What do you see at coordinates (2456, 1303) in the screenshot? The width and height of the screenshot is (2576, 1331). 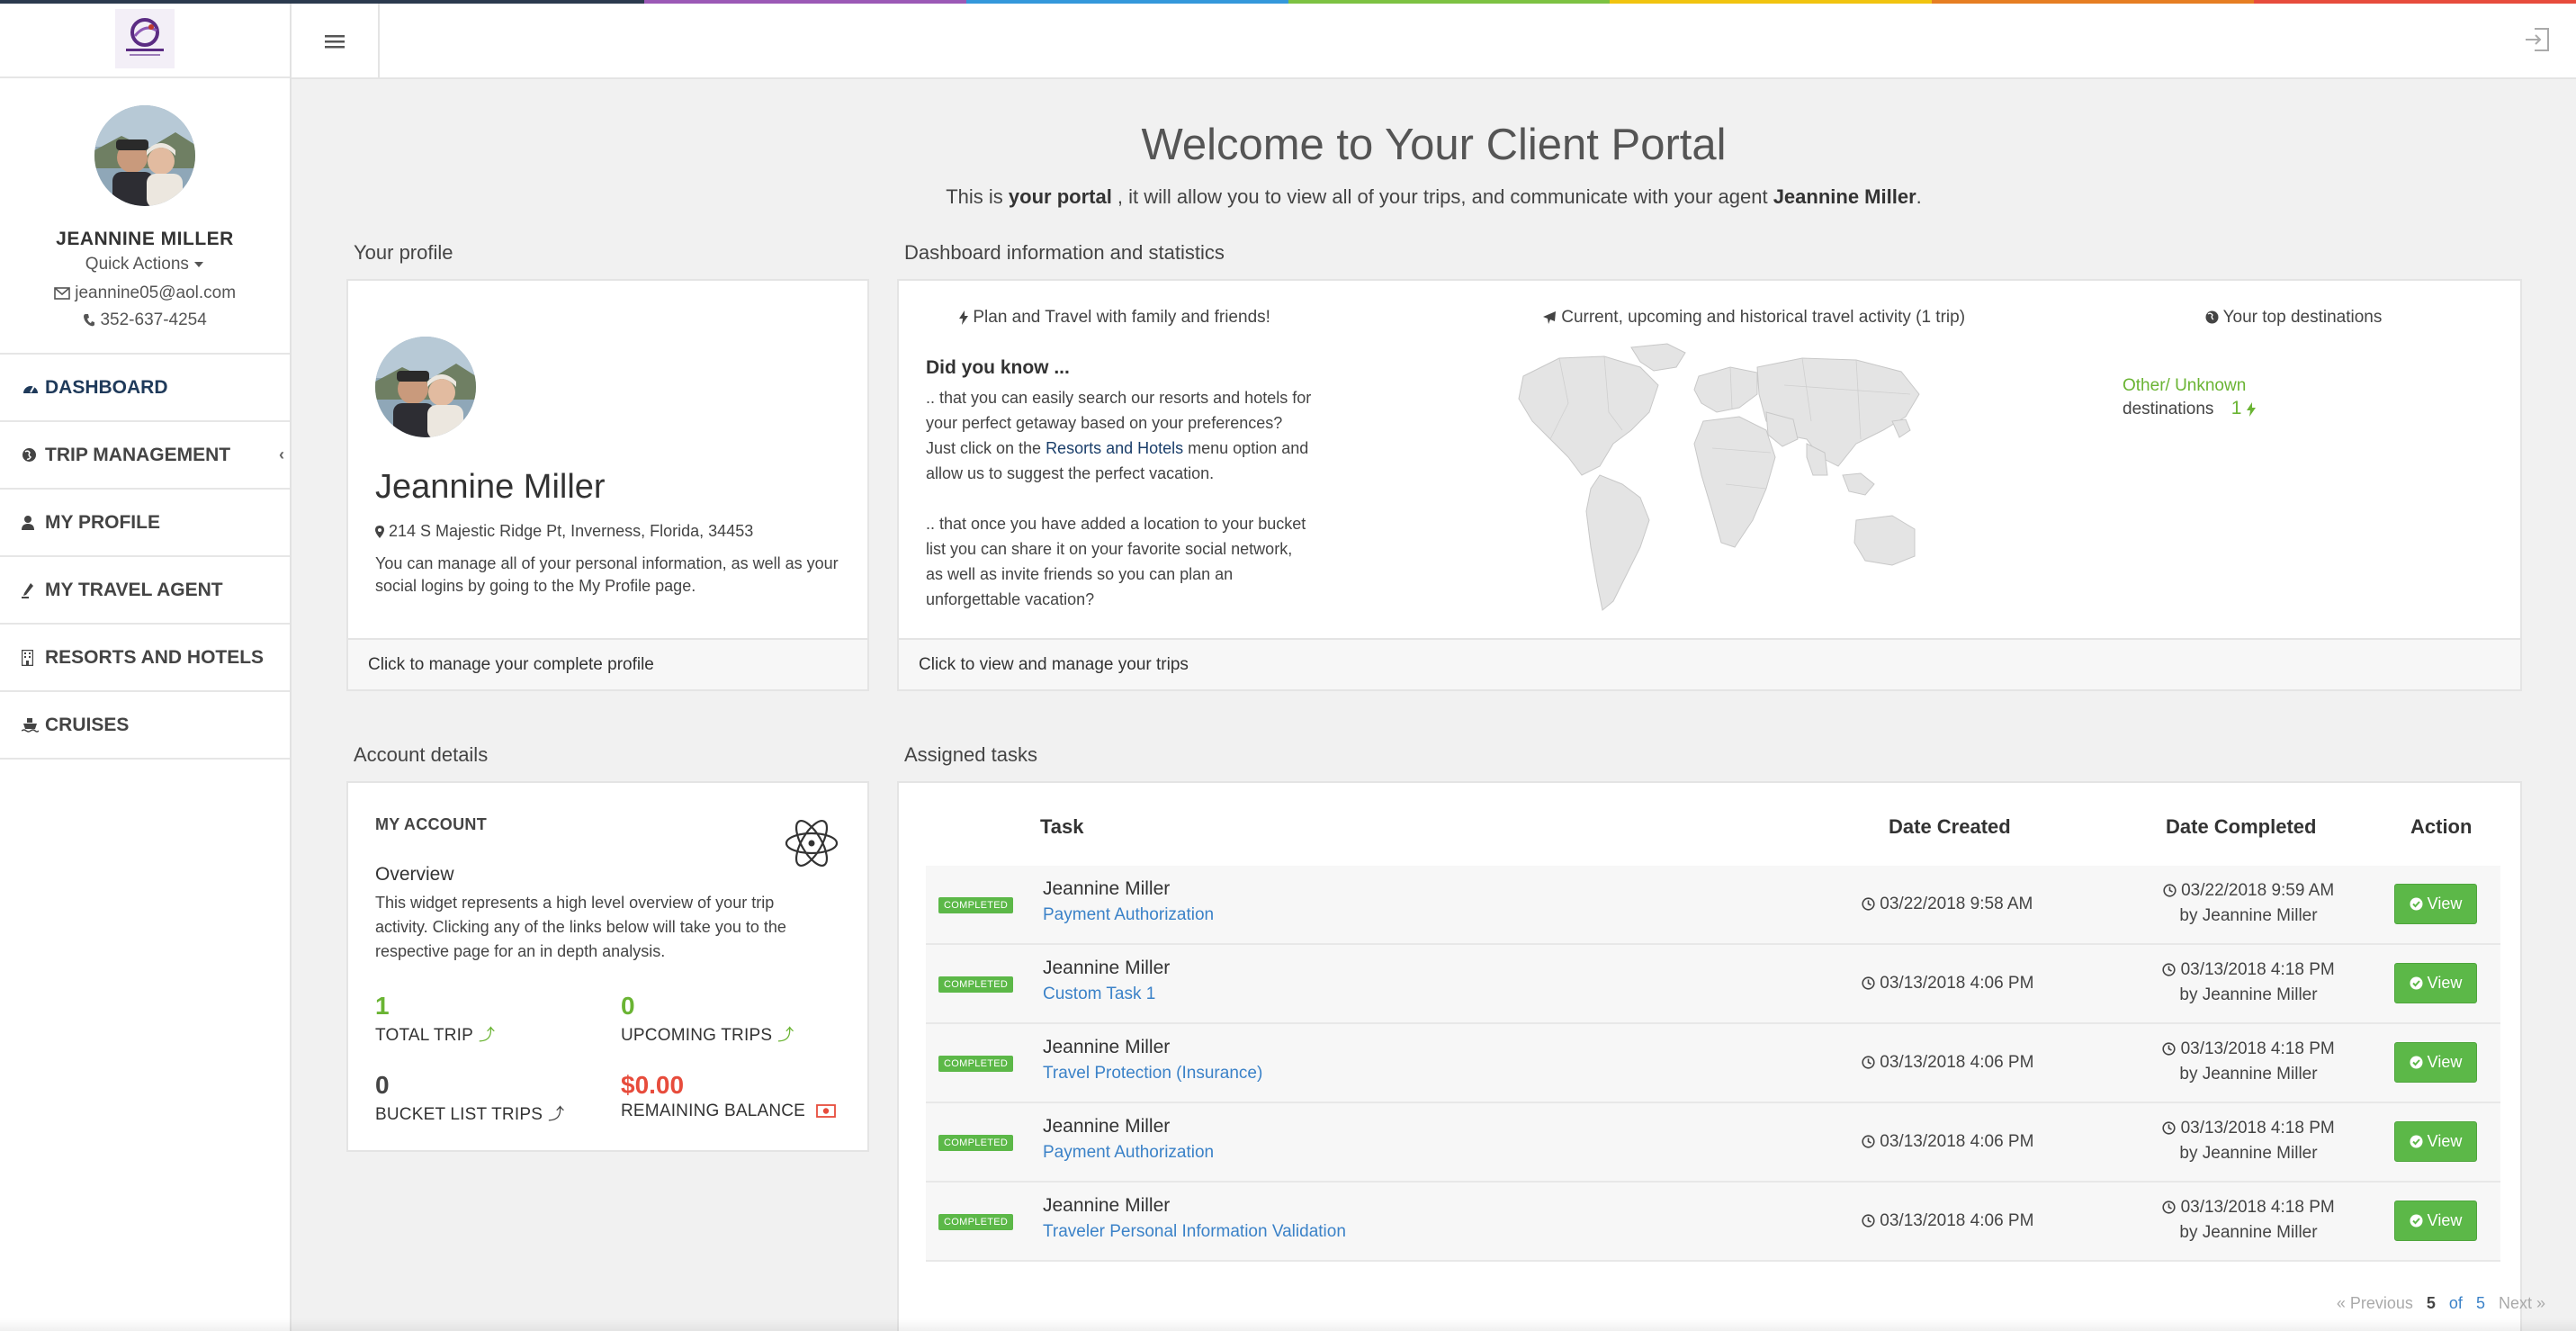 I see `pager-of: of` at bounding box center [2456, 1303].